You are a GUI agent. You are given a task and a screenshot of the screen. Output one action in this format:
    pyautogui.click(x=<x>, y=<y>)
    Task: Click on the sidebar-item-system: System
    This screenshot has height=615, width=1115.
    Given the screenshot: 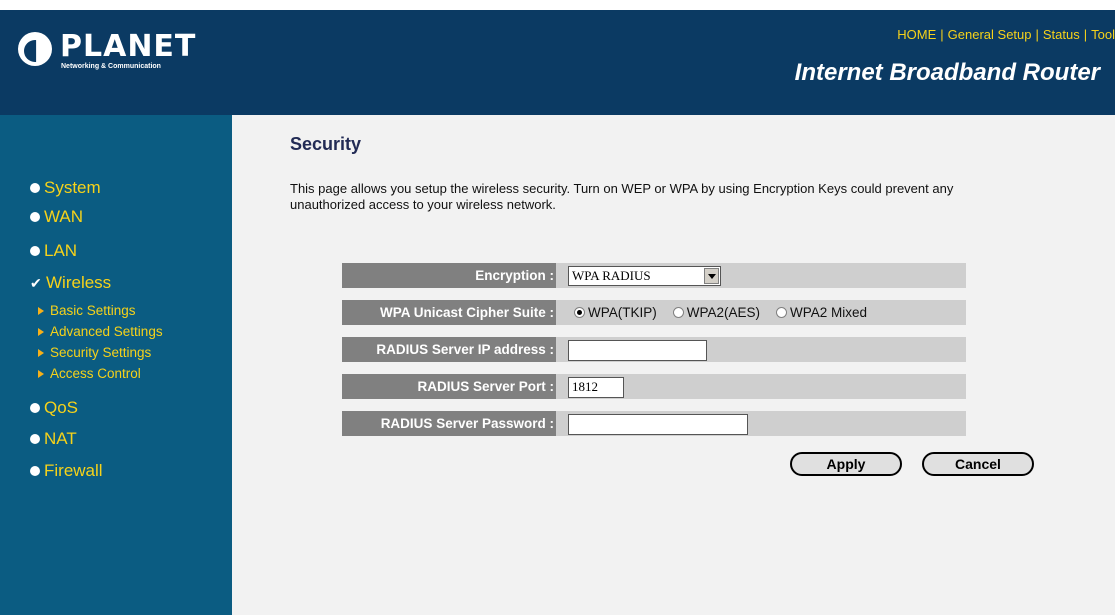 What is the action you would take?
    pyautogui.click(x=65, y=188)
    